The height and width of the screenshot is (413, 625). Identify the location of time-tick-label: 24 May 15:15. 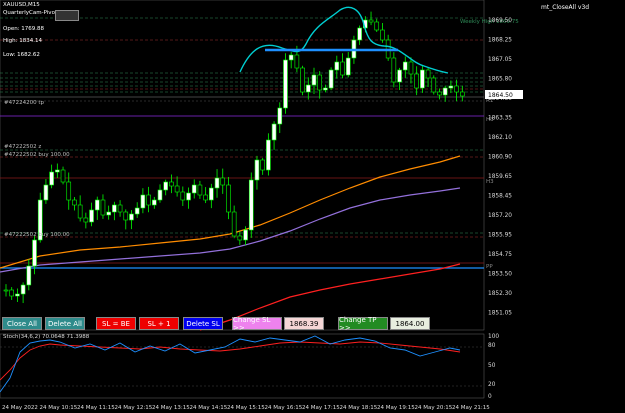
(246, 408).